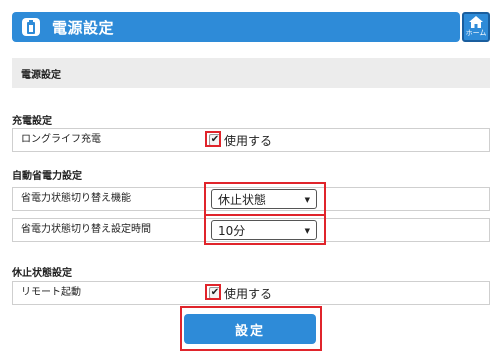 The image size is (500, 355). I want to click on home-button: ホーム, so click(476, 27).